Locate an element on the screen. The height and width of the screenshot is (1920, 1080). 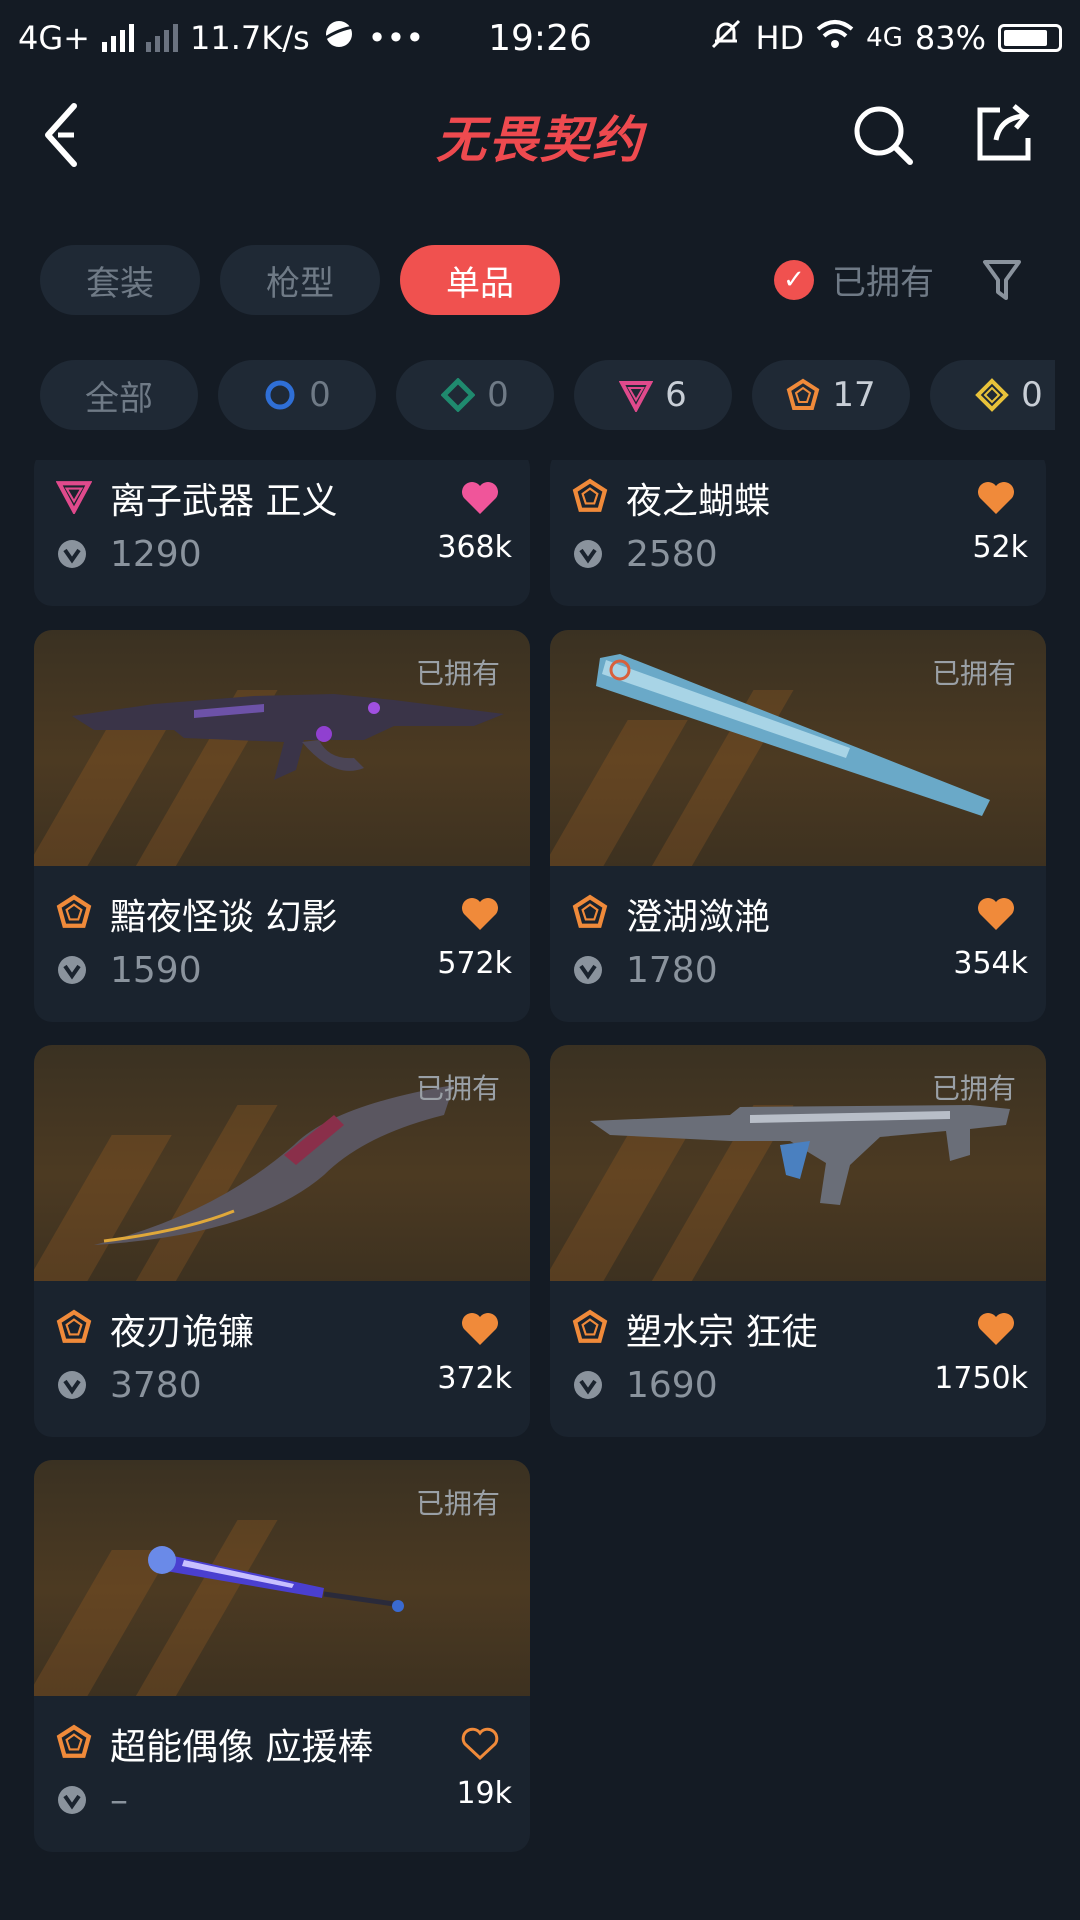
header: 无畏契约 is located at coordinates (540, 135).